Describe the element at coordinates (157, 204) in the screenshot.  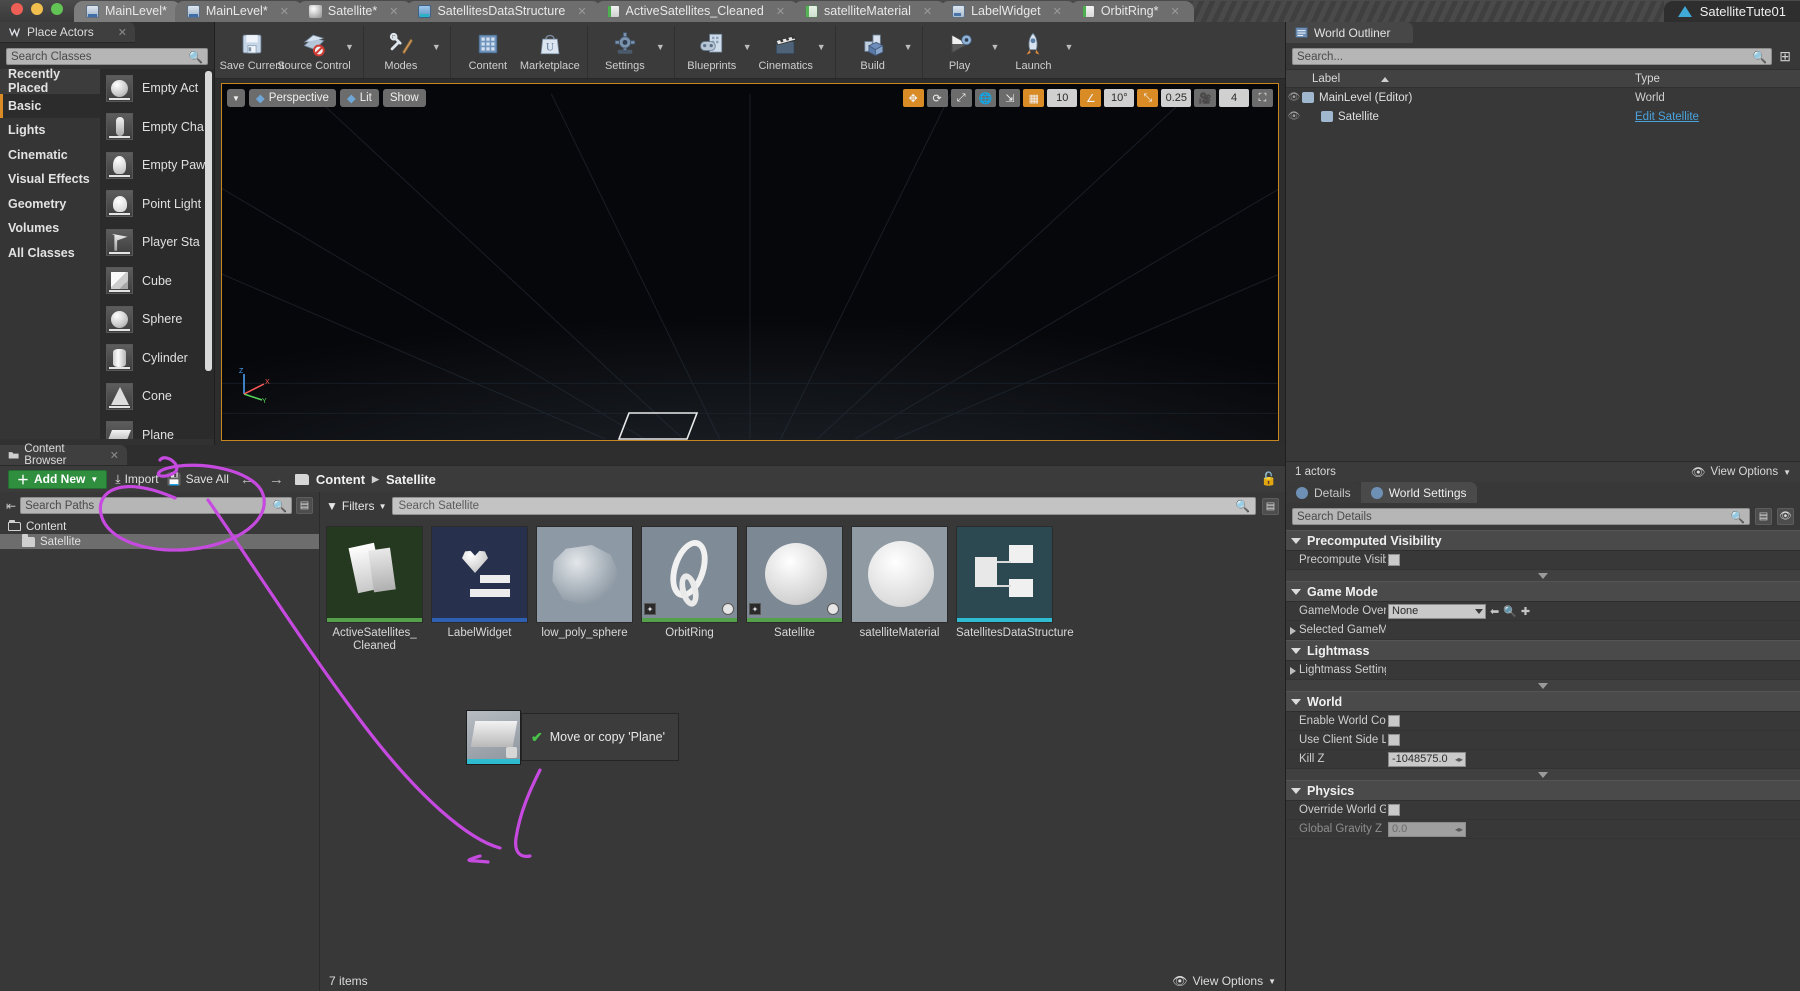
I see `place-actor-item-point-light: Point Light` at that location.